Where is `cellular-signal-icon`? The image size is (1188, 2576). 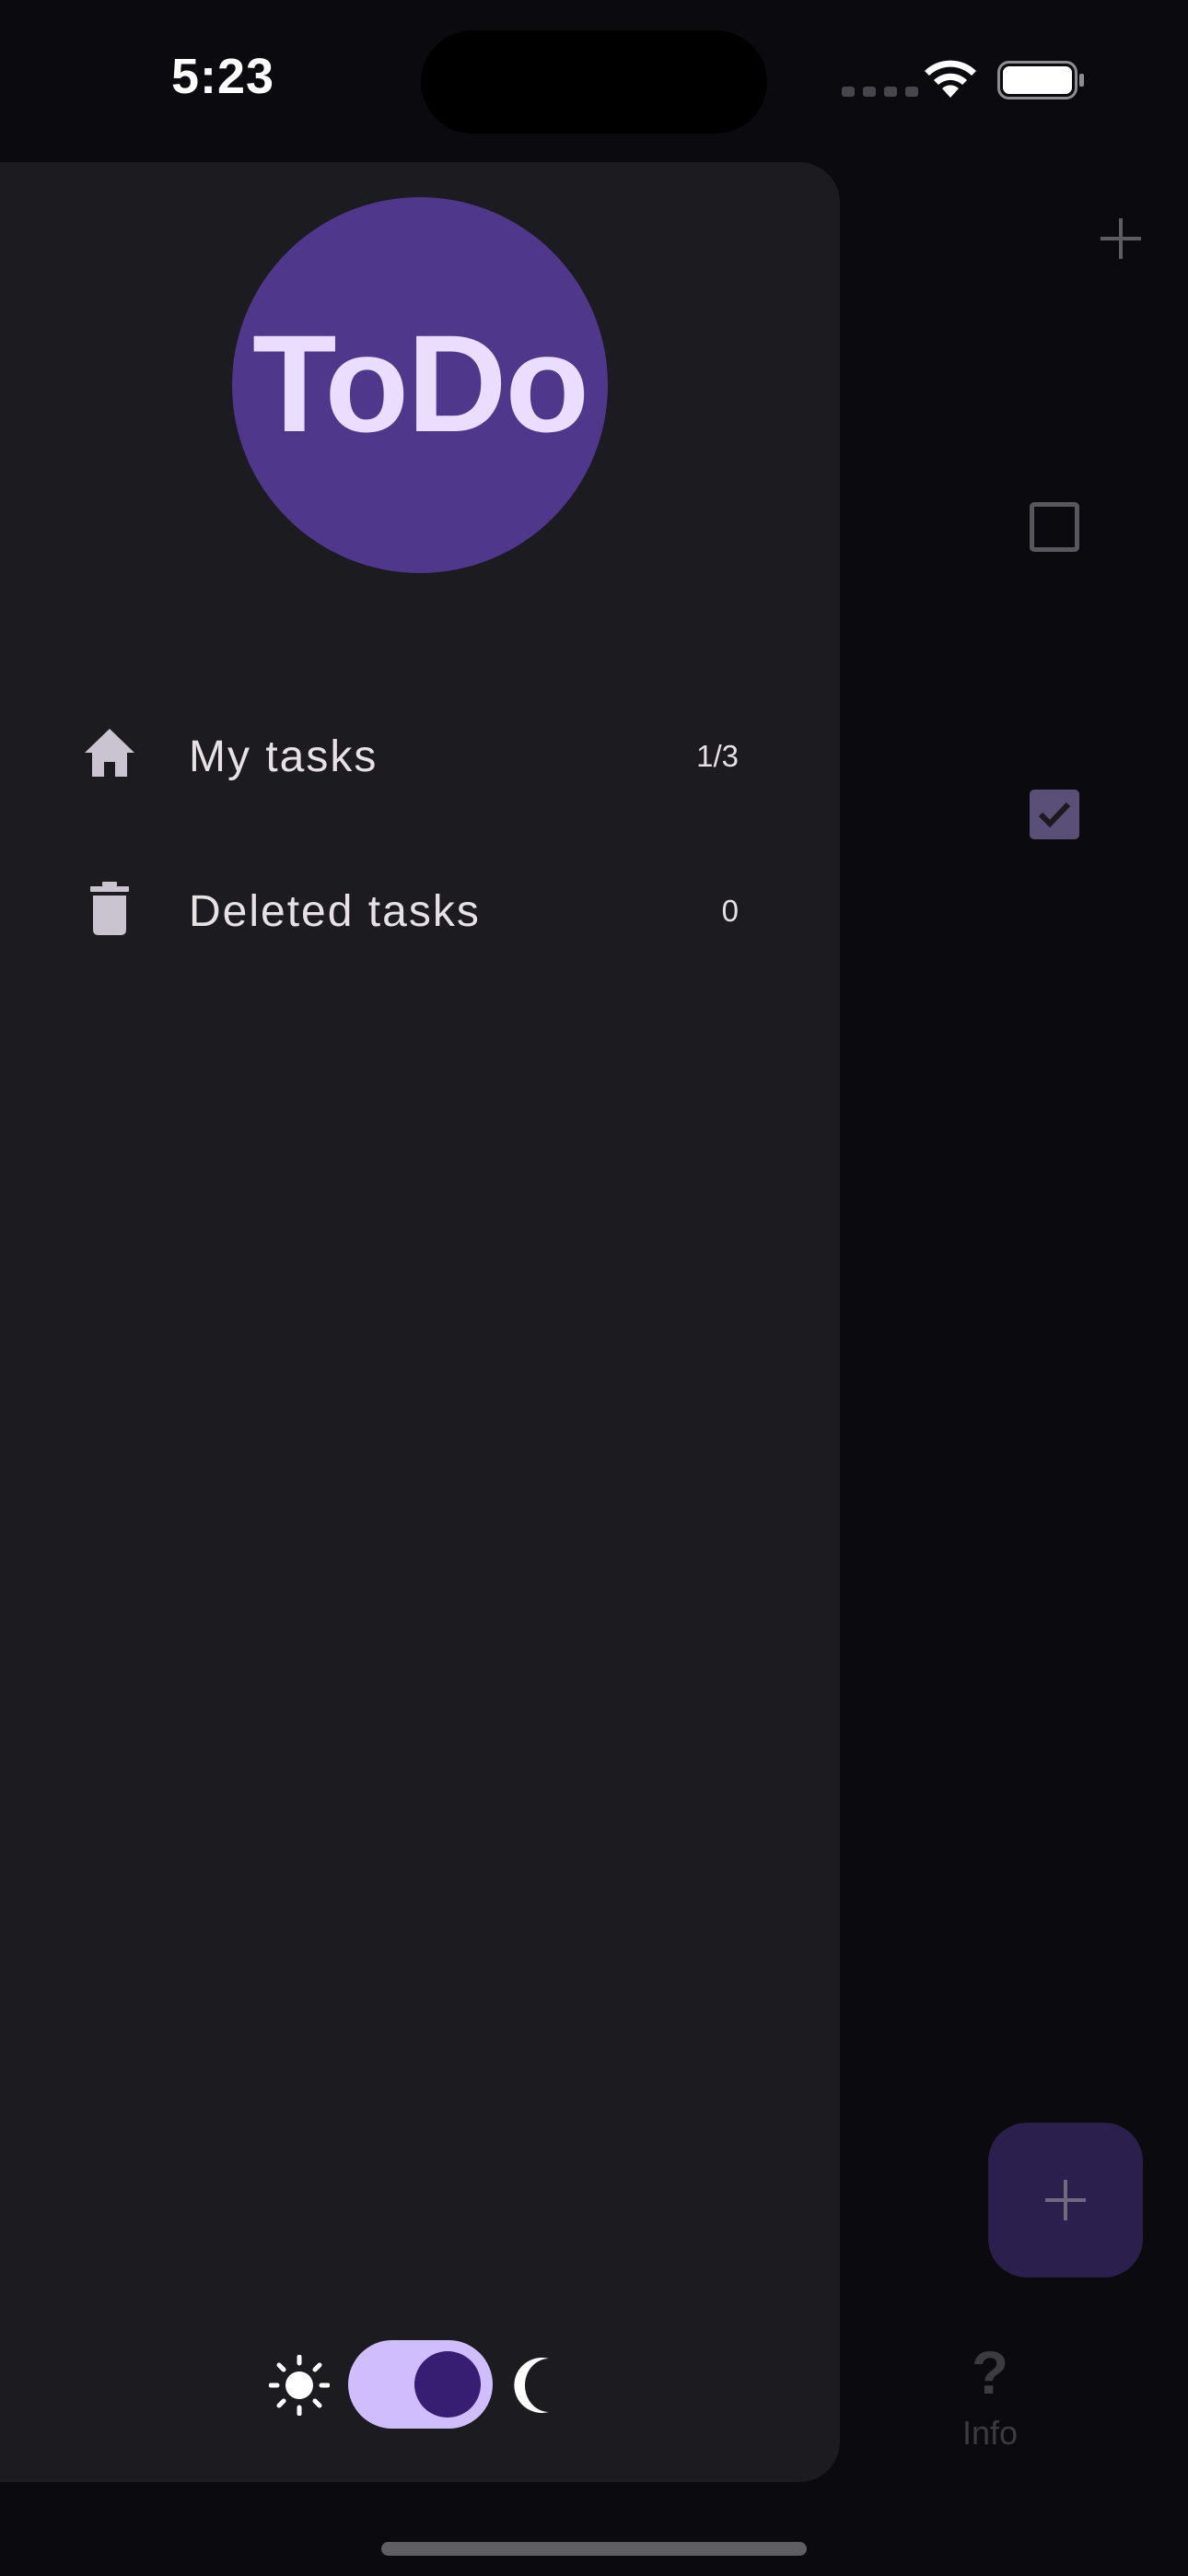
cellular-signal-icon is located at coordinates (880, 92).